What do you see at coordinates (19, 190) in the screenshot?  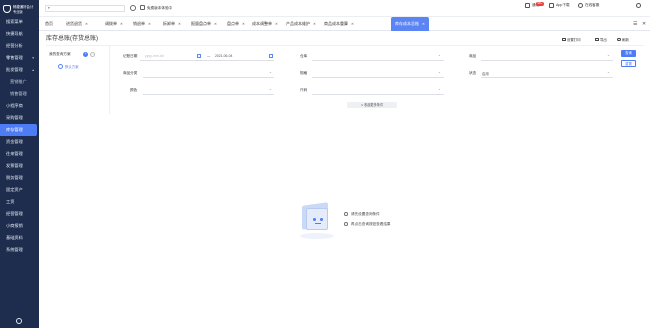 I see `sidebar-item: 固定资产` at bounding box center [19, 190].